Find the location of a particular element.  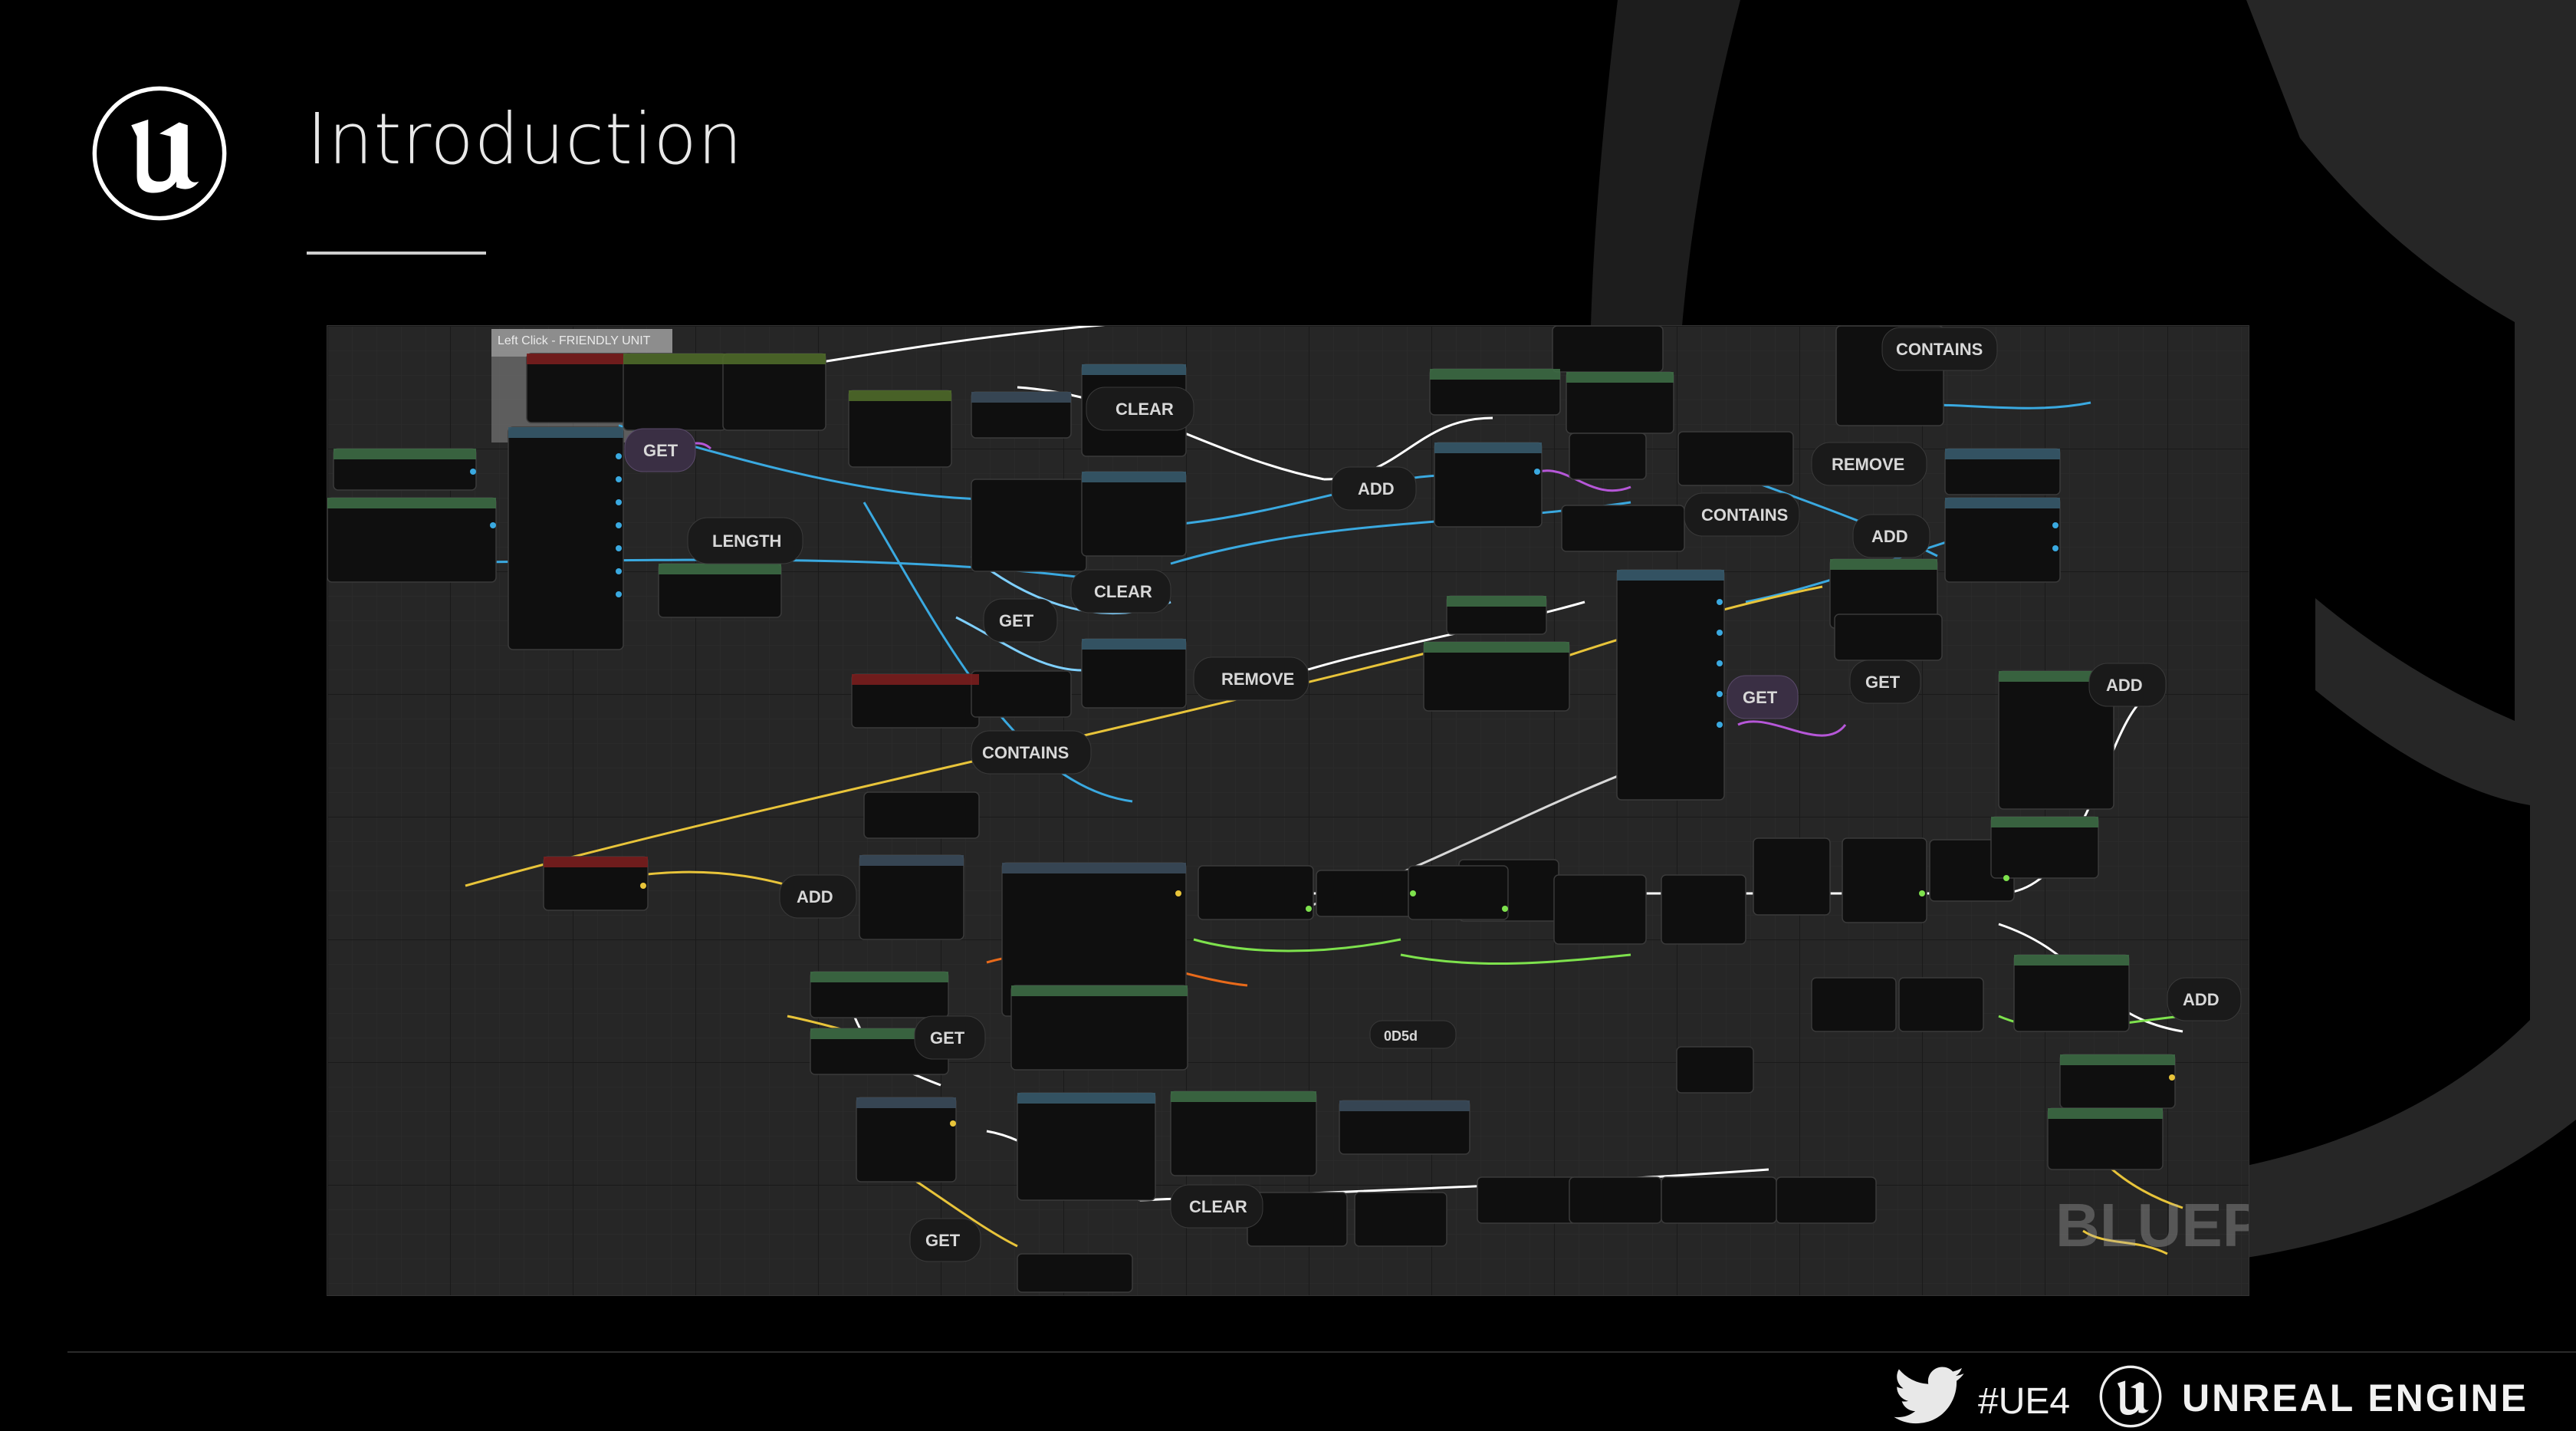

node-get-2: GET is located at coordinates (1885, 682).